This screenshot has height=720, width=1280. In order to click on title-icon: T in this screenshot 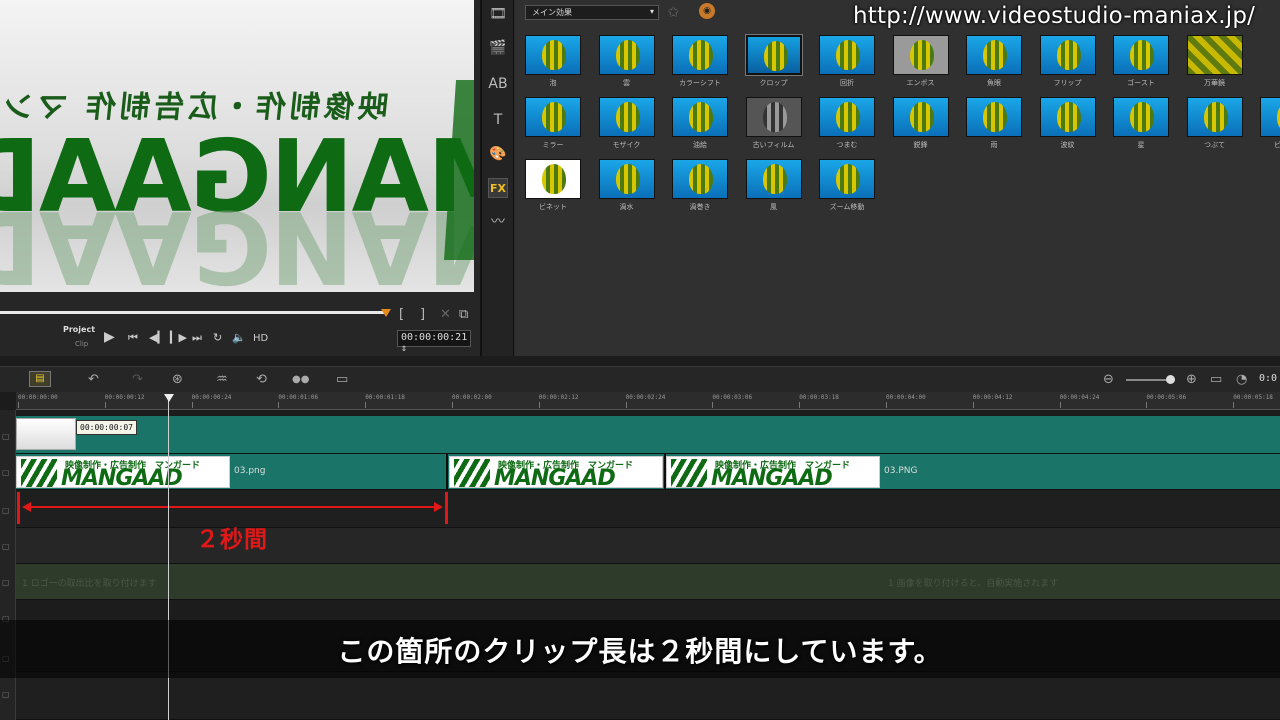, I will do `click(498, 120)`.